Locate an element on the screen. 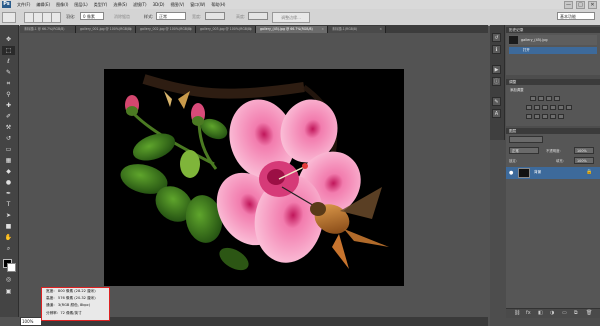  minimize-button: — is located at coordinates (568, 5).